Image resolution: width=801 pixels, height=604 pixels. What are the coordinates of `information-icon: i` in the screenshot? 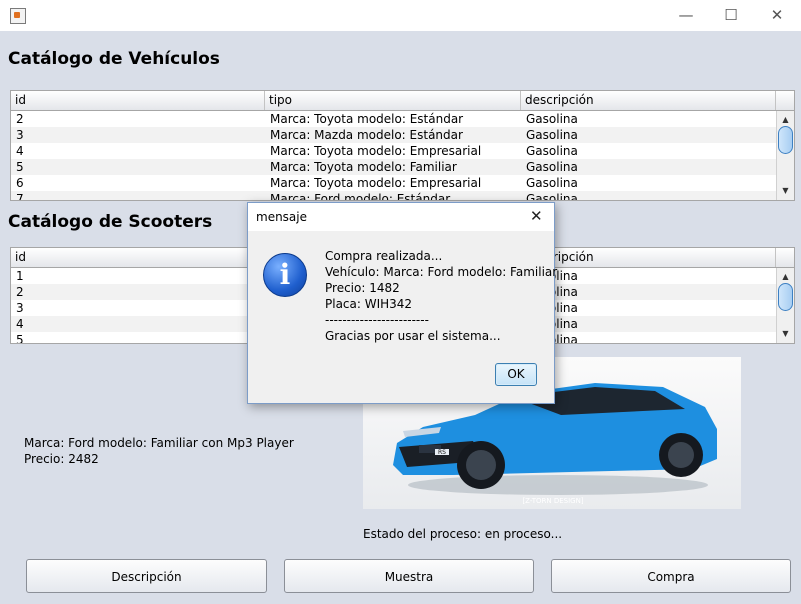 It's located at (285, 275).